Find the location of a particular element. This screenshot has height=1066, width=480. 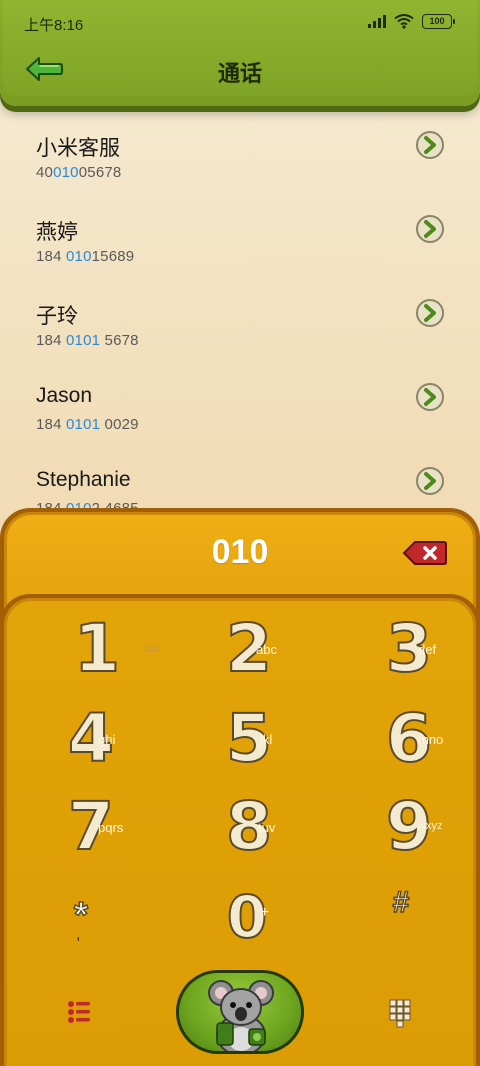

key-letters: wxyz is located at coordinates (430, 826).